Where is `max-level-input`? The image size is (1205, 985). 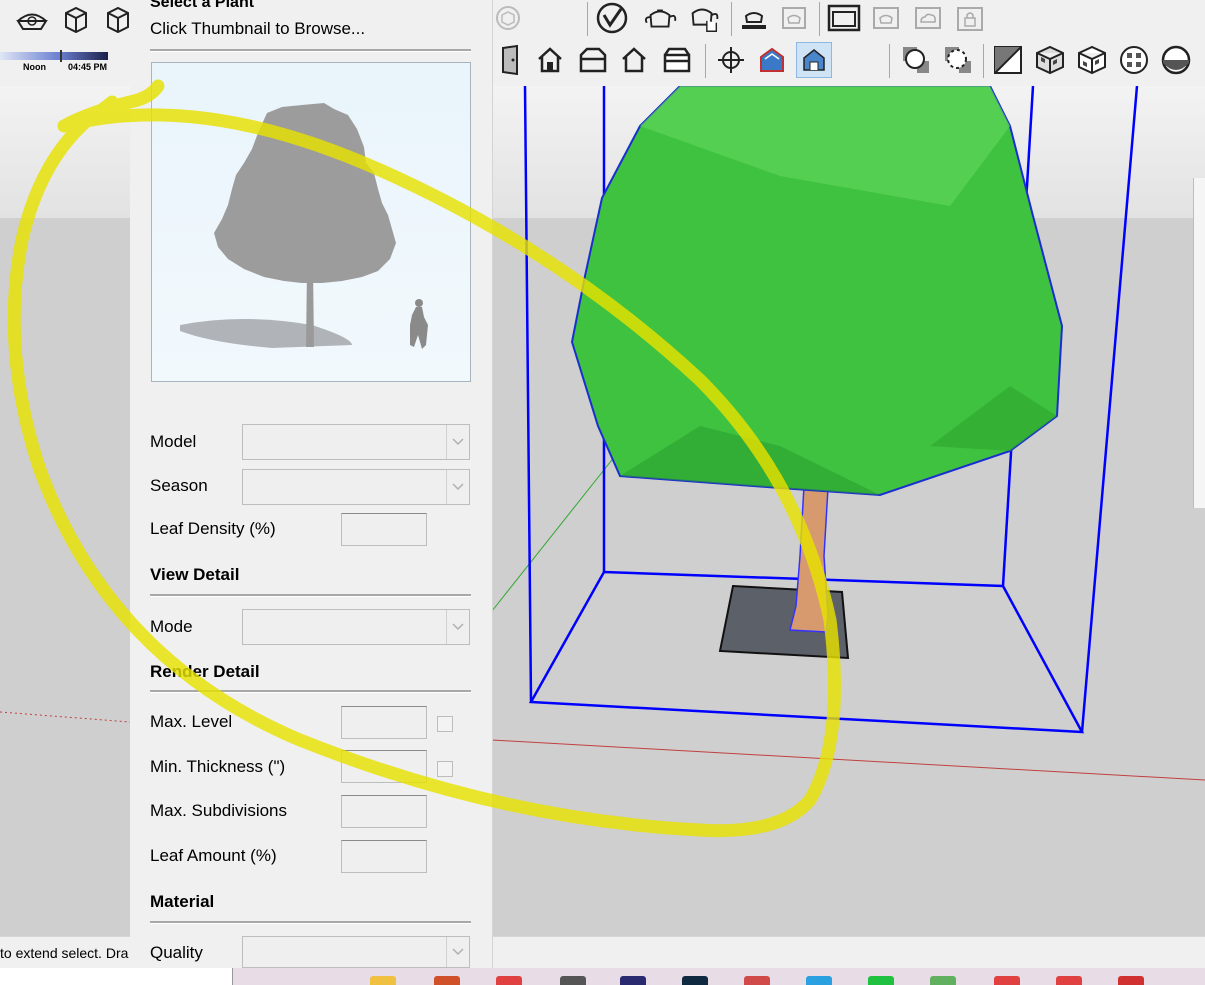
max-level-input is located at coordinates (384, 722).